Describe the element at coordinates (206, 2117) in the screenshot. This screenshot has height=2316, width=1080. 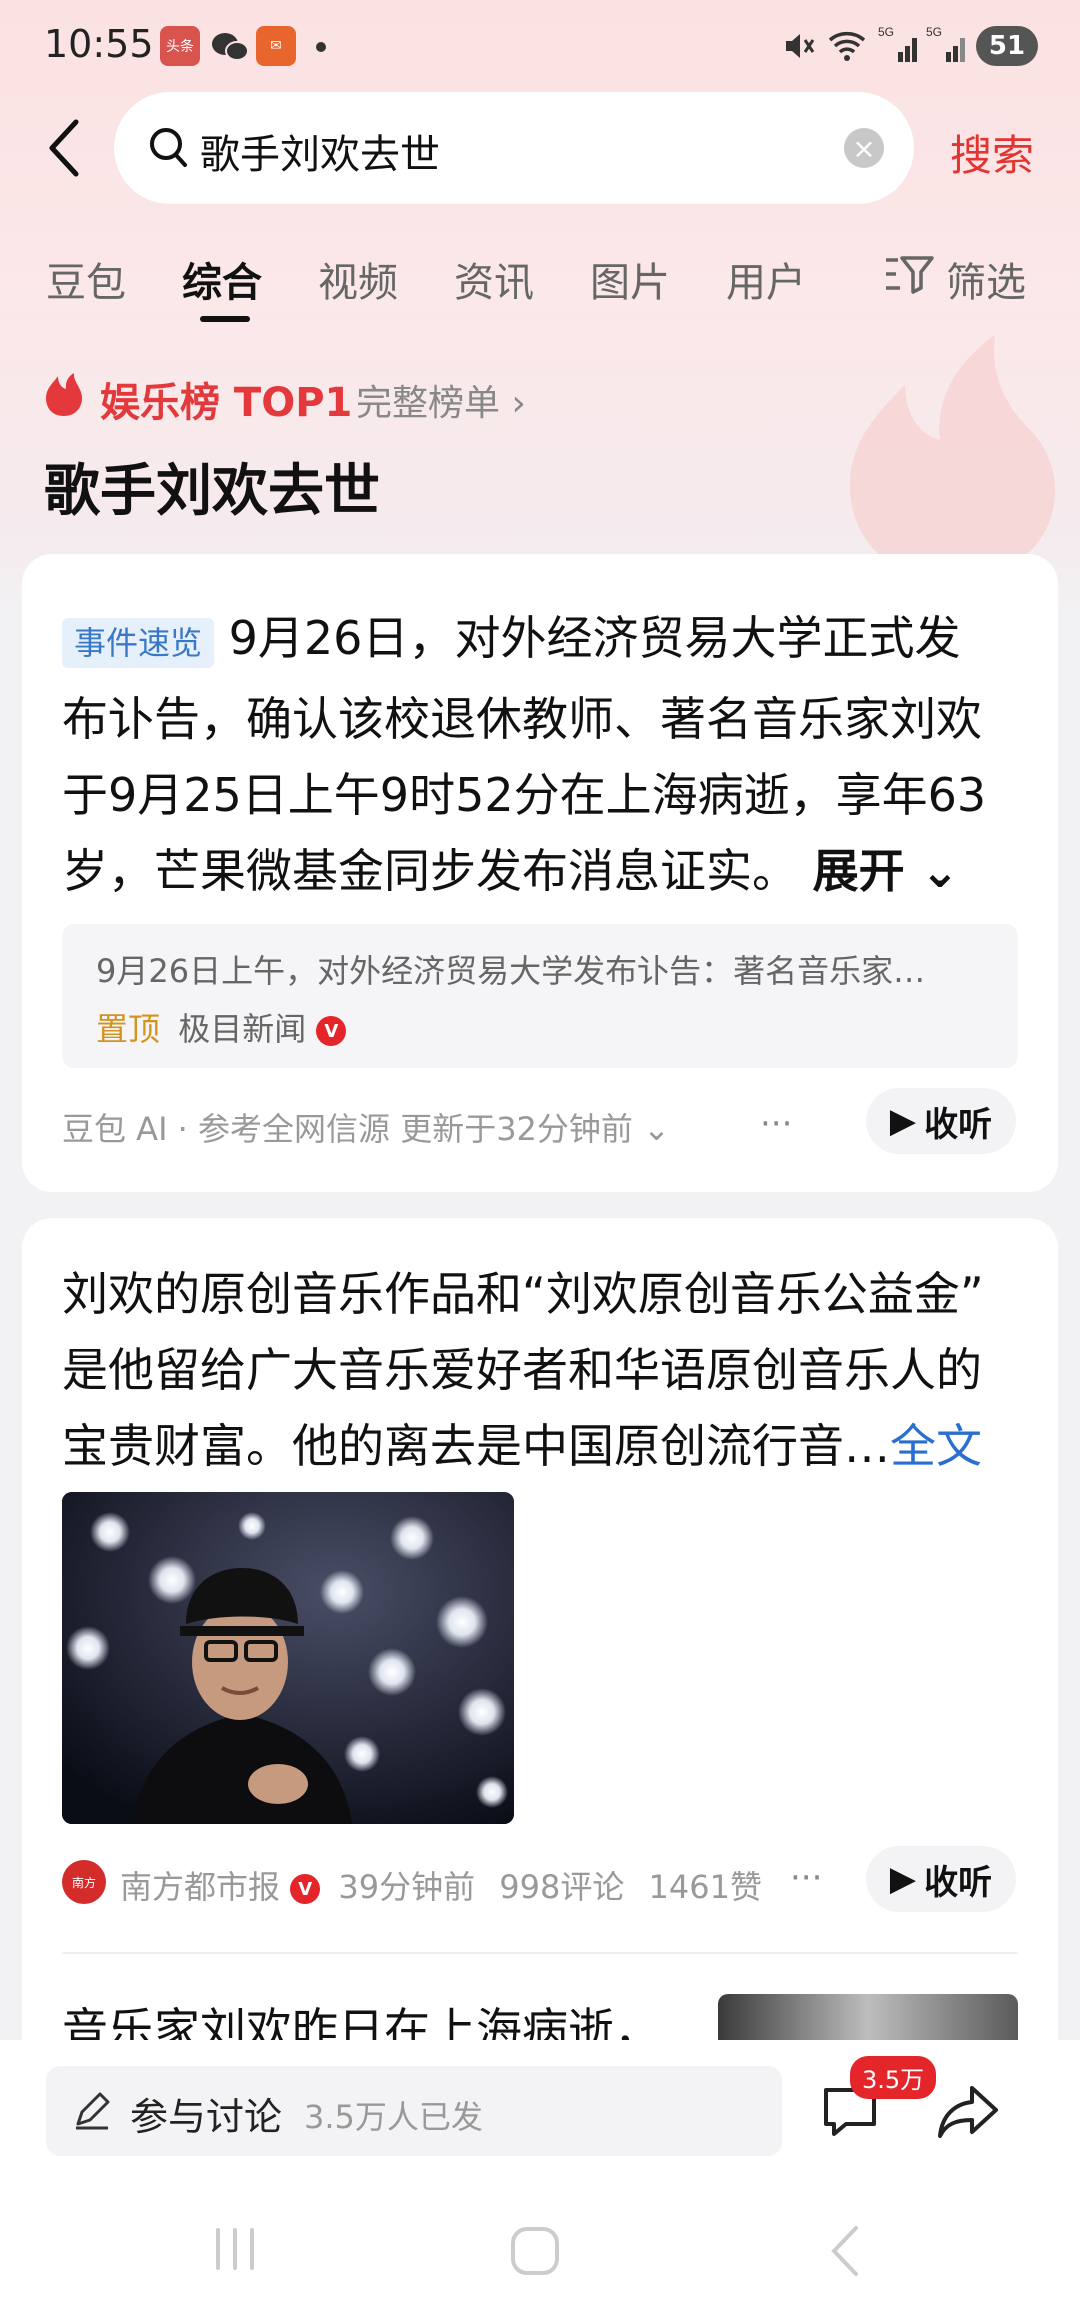
I see `join-discussion-label: 参与讨论` at that location.